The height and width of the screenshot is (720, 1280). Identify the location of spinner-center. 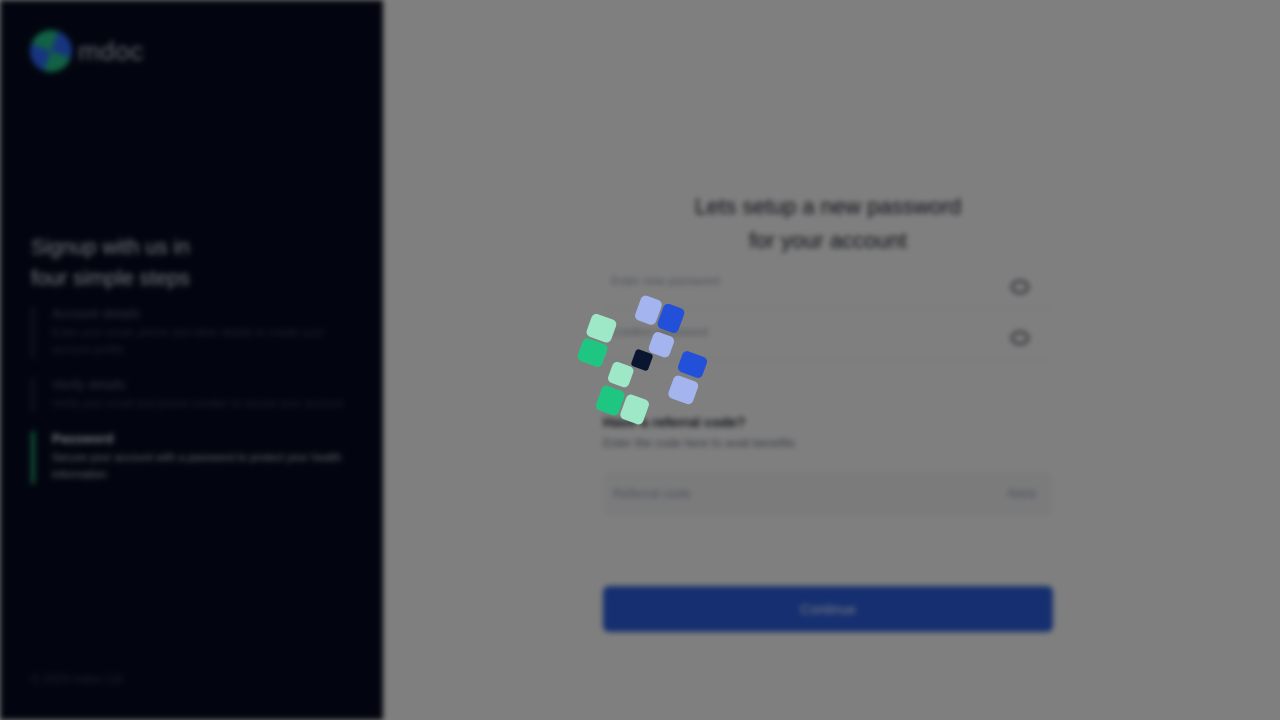
(642, 360).